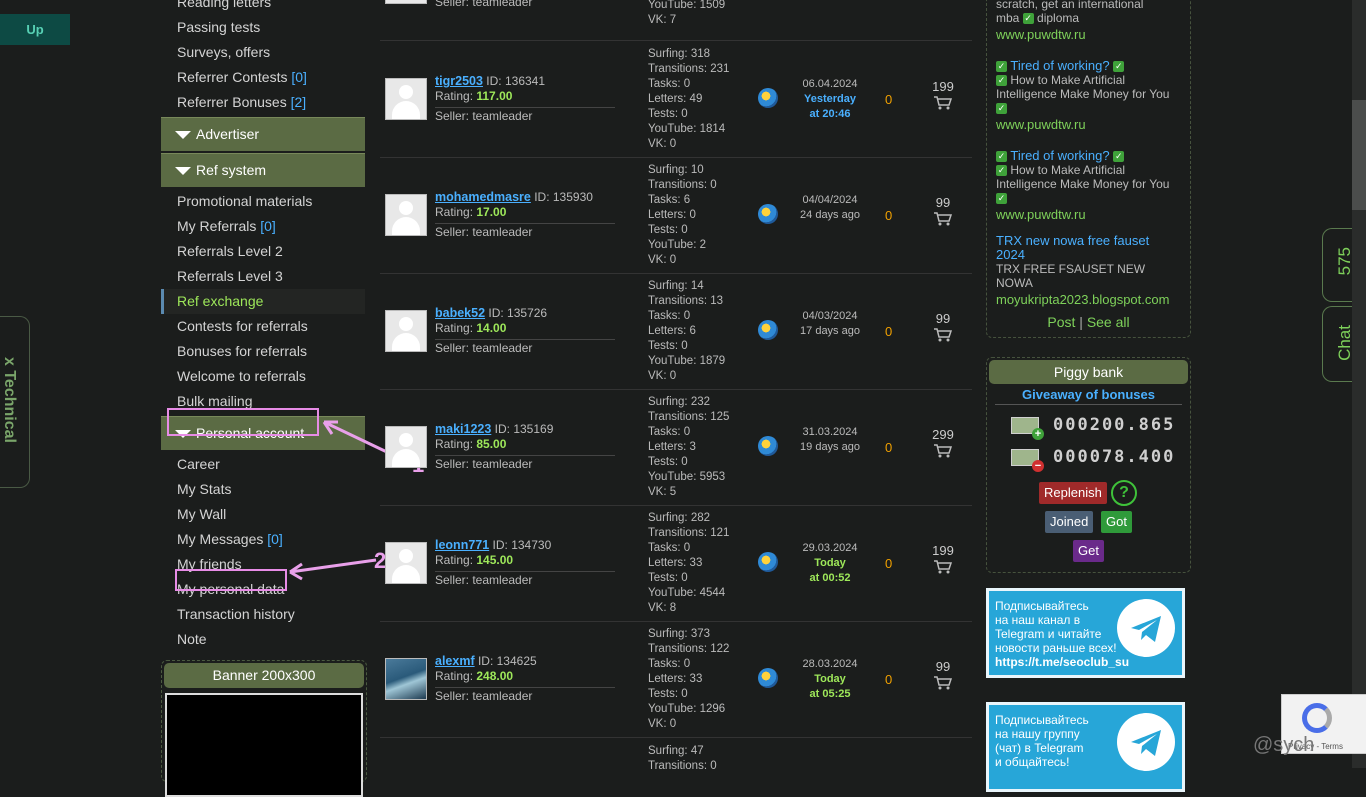 The image size is (1366, 797). Describe the element at coordinates (263, 27) in the screenshot. I see `menu-item-passing-tests: Passing tests` at that location.